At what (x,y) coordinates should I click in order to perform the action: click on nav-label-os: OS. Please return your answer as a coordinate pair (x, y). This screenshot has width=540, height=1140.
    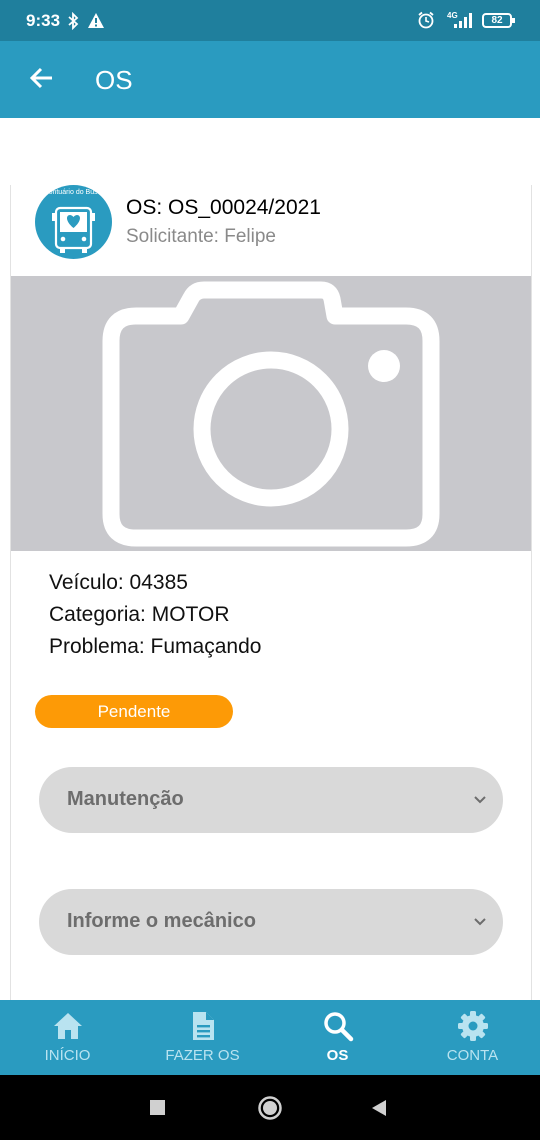
    Looking at the image, I should click on (337, 1055).